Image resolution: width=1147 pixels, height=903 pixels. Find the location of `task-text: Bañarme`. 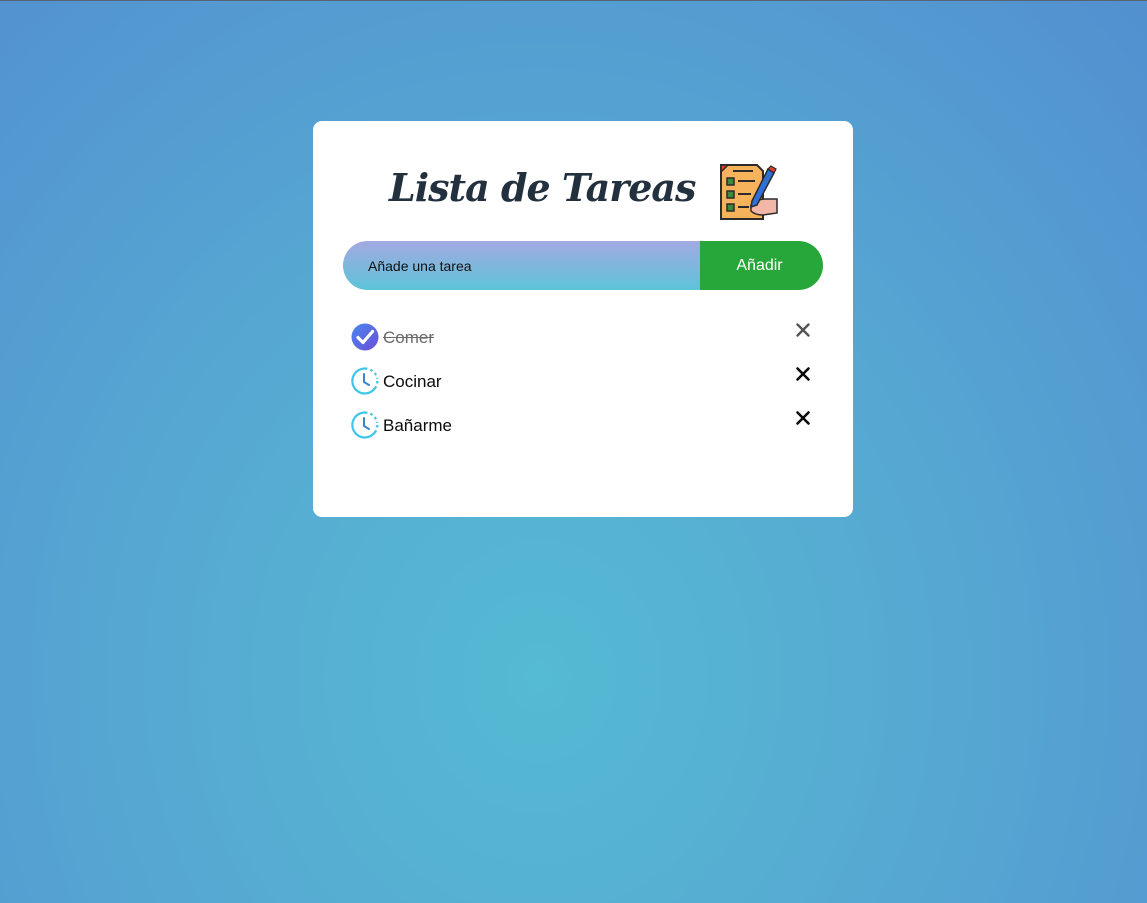

task-text: Bañarme is located at coordinates (417, 425).